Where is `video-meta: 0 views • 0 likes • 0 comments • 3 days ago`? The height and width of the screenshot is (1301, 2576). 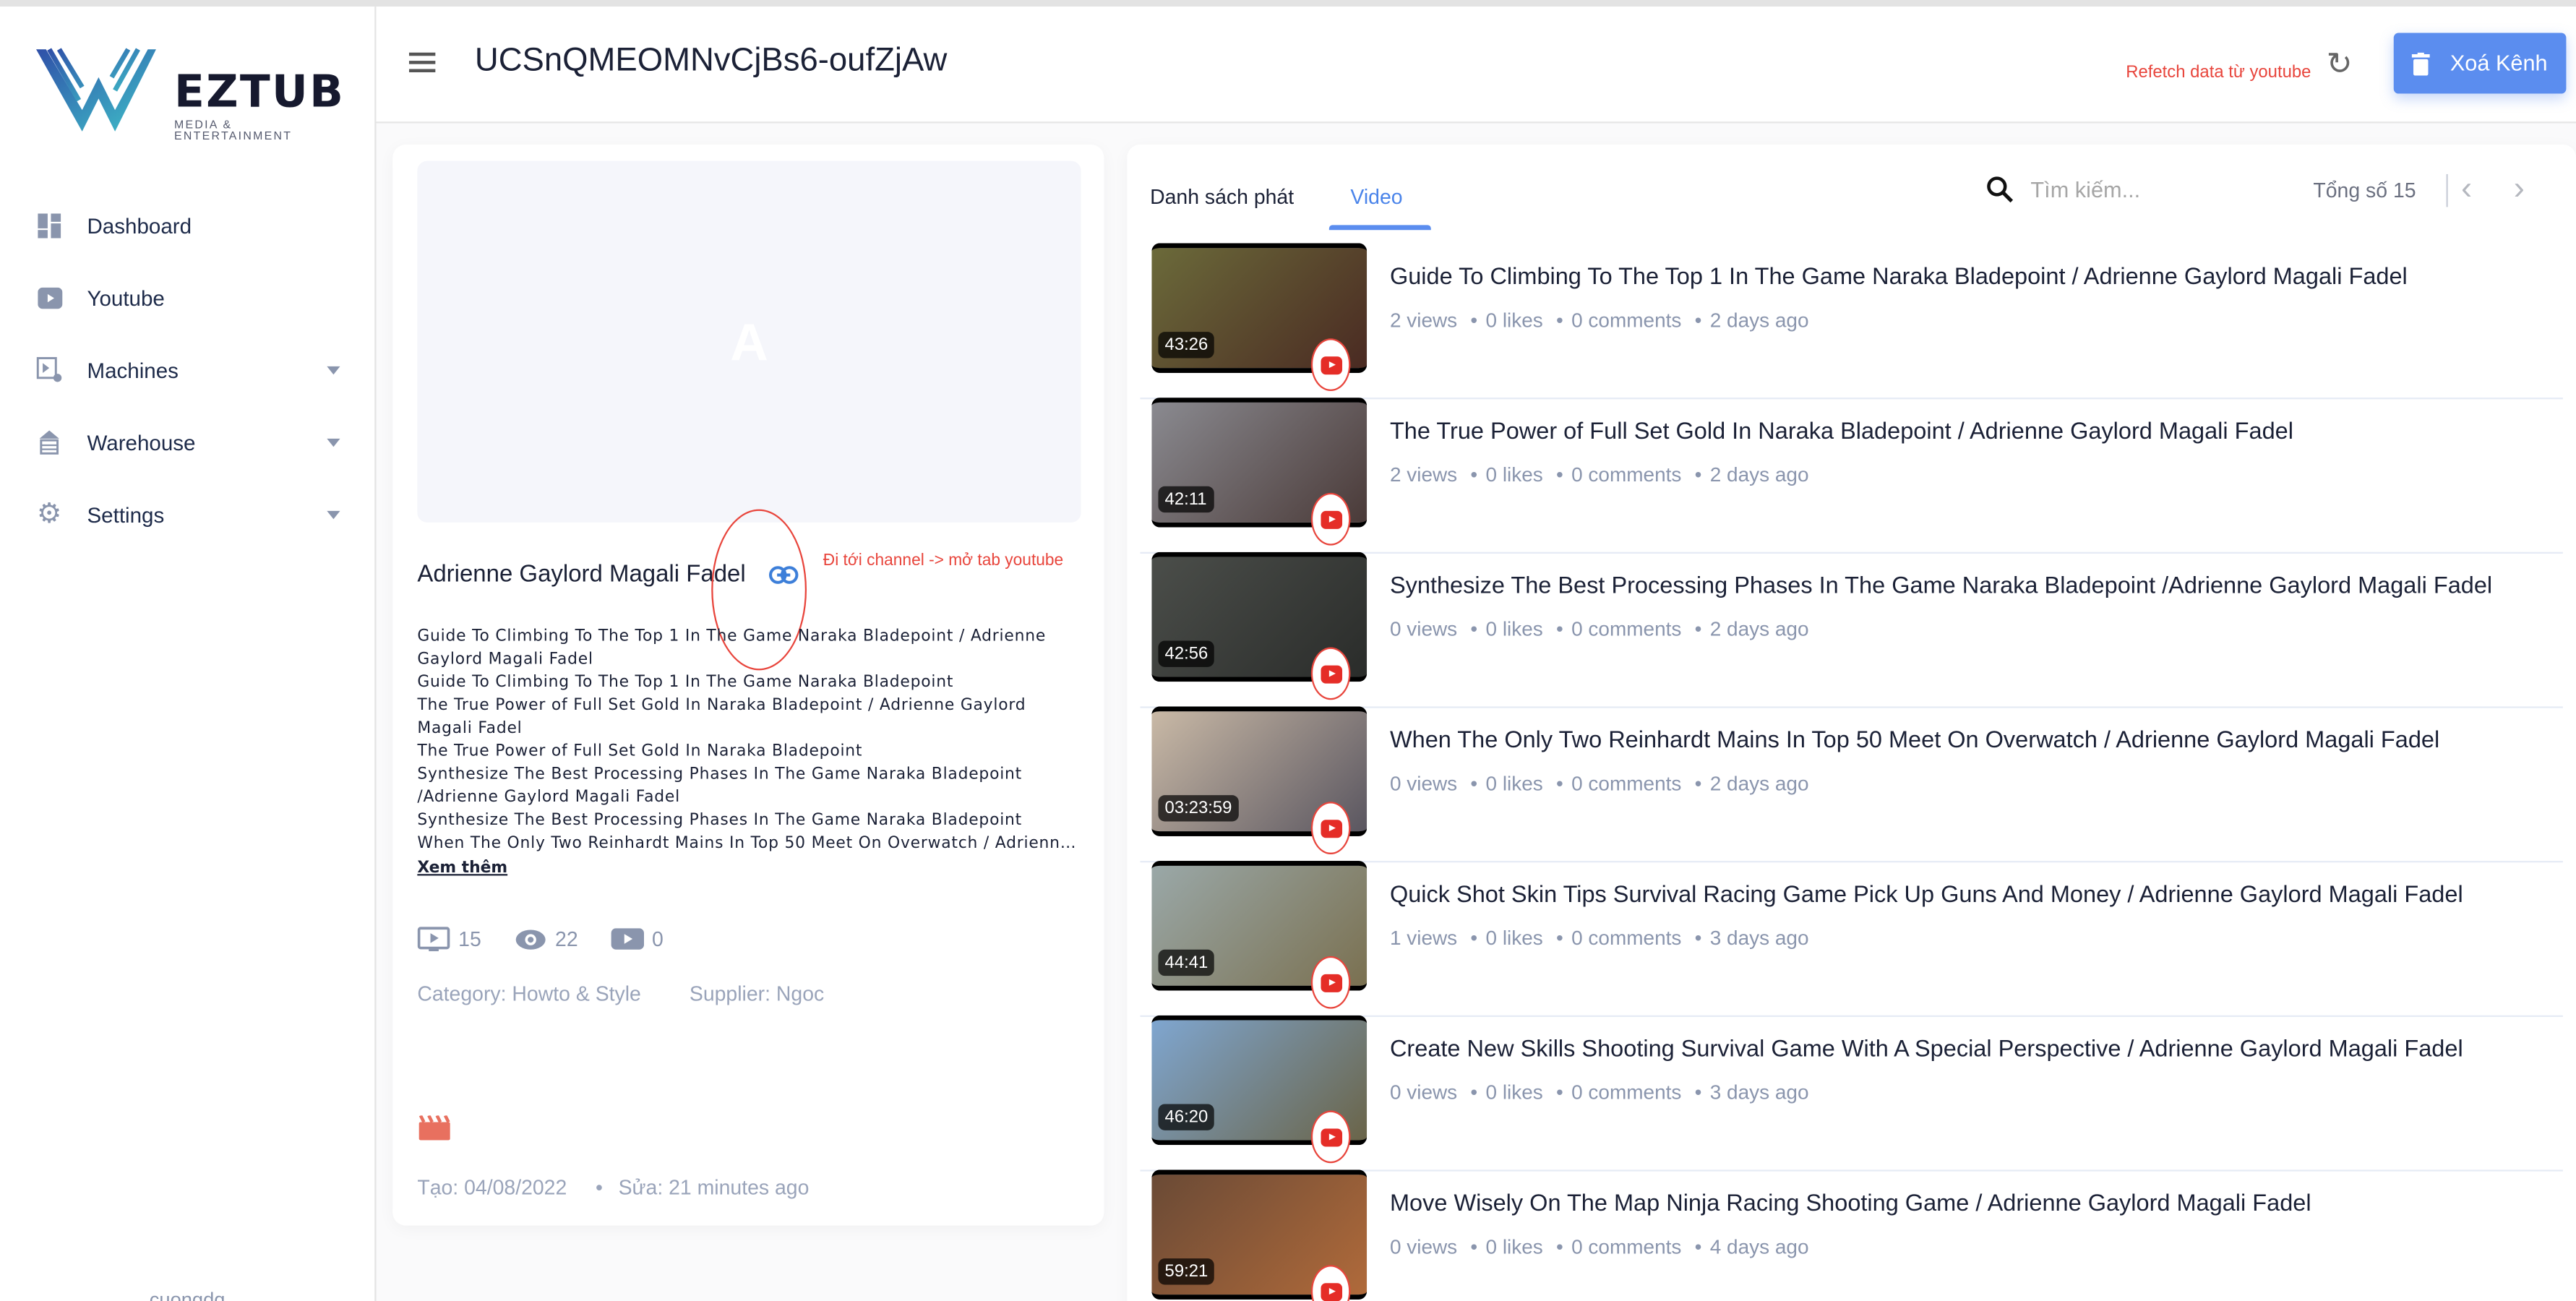 video-meta: 0 views • 0 likes • 0 comments • 3 days ago is located at coordinates (1599, 1092).